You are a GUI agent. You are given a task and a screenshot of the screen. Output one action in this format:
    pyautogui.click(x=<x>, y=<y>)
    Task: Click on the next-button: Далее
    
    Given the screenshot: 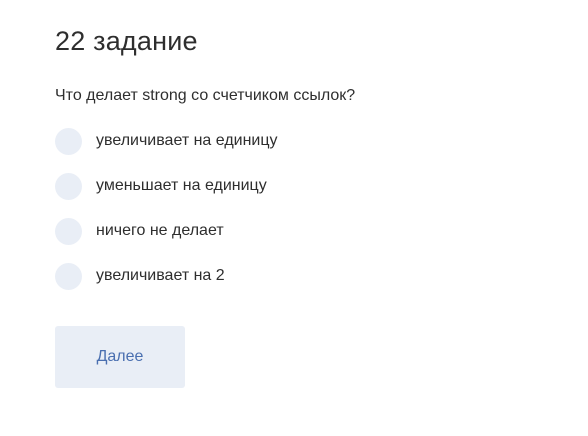 What is the action you would take?
    pyautogui.click(x=120, y=357)
    